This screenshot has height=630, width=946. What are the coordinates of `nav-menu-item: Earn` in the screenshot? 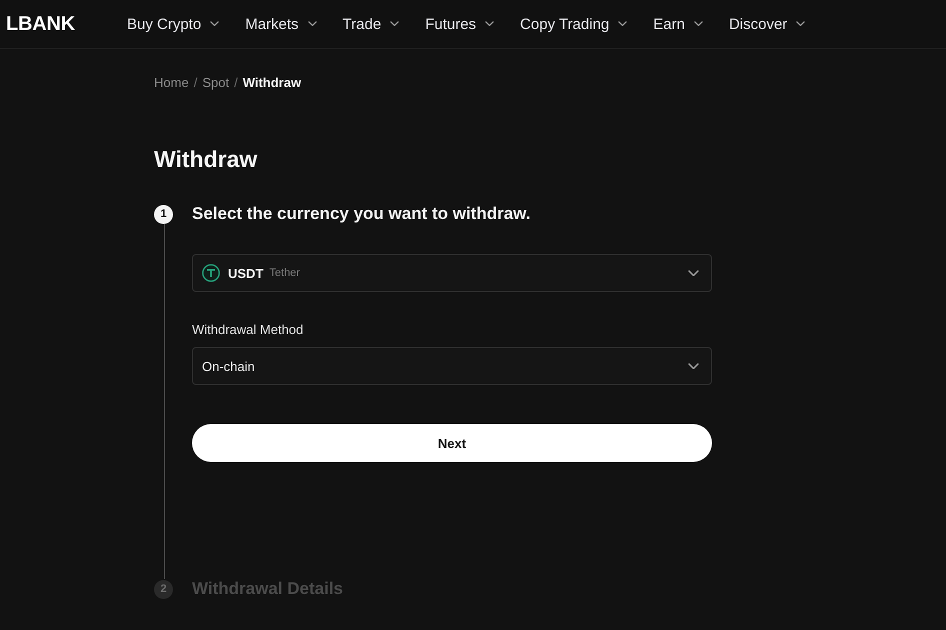 It's located at (678, 24).